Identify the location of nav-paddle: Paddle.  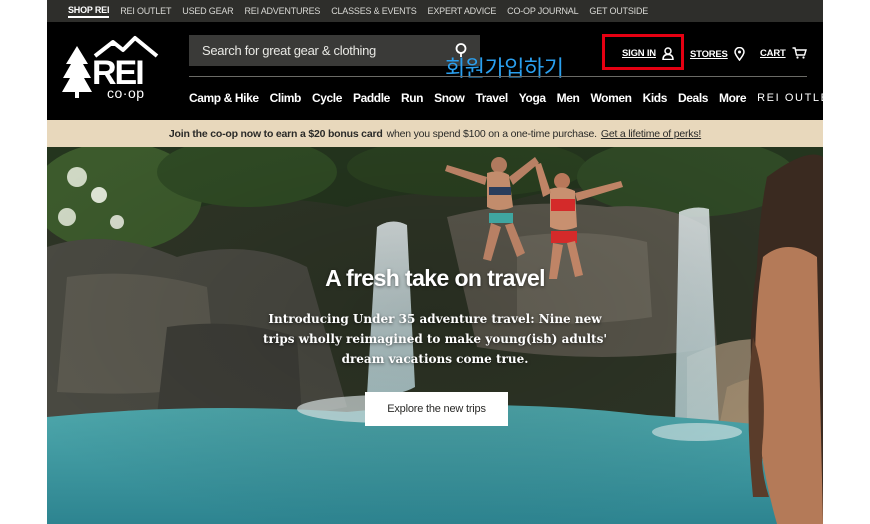
(371, 98).